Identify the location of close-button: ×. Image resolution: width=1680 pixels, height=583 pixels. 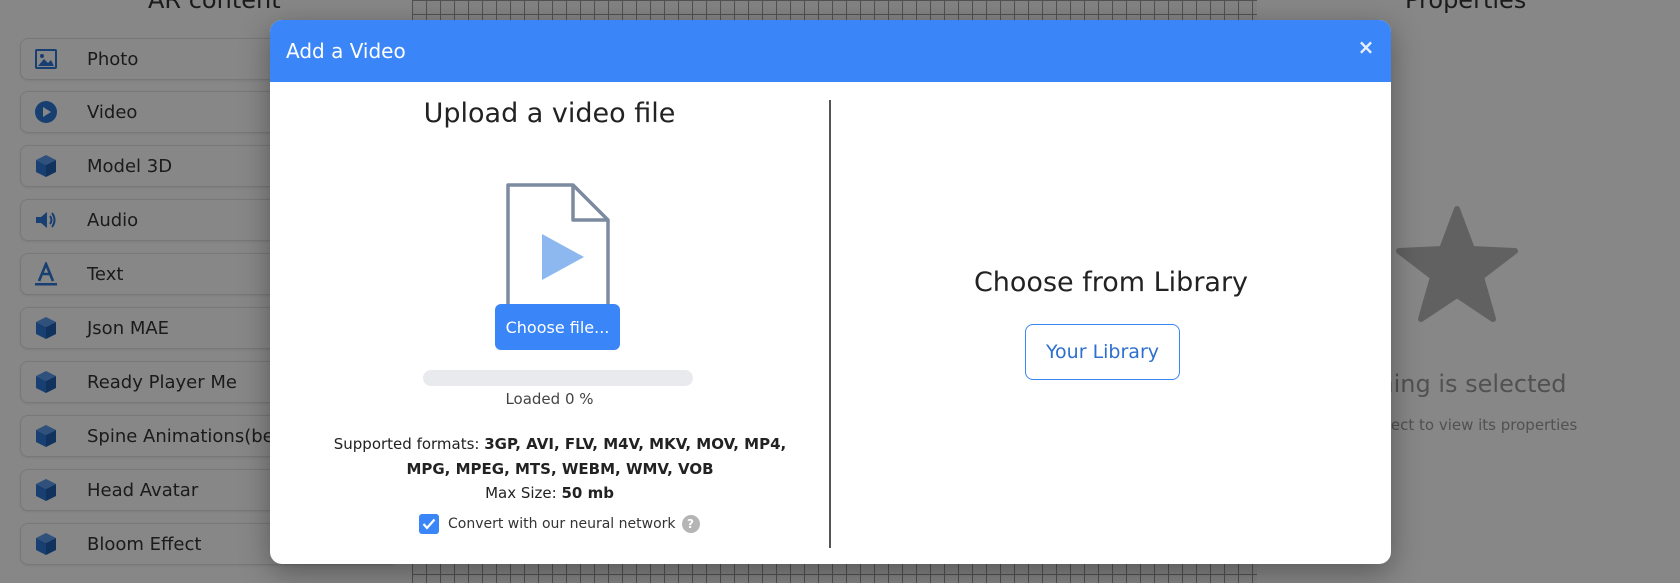
(1366, 47).